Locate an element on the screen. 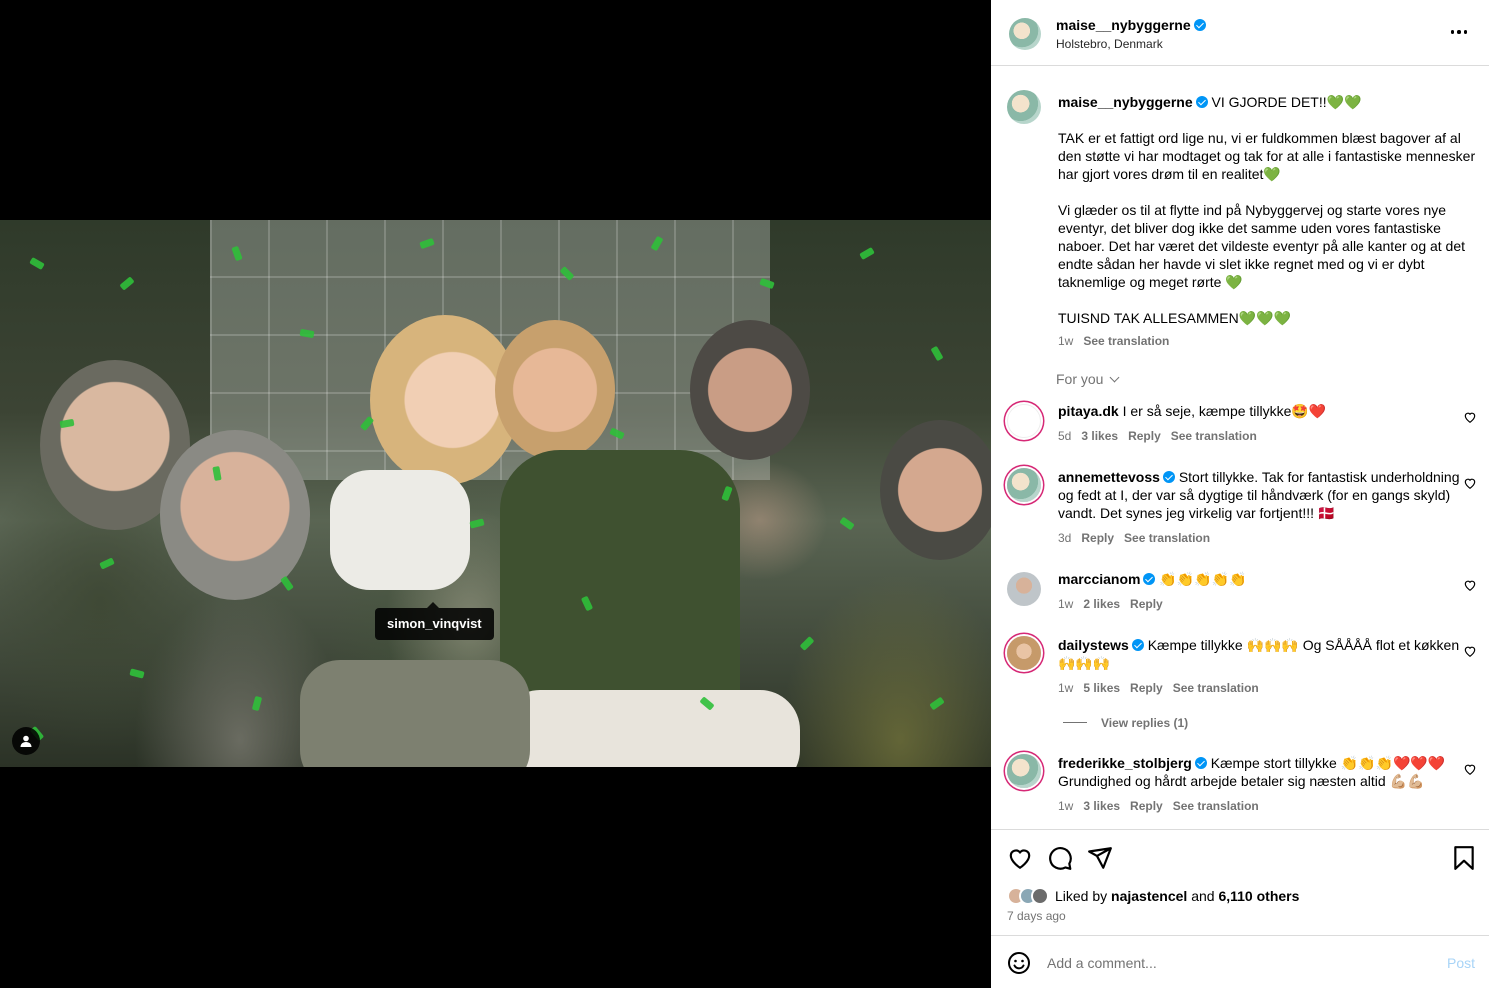 This screenshot has width=1489, height=988. location-link: Holstebro, Denmark is located at coordinates (1109, 44).